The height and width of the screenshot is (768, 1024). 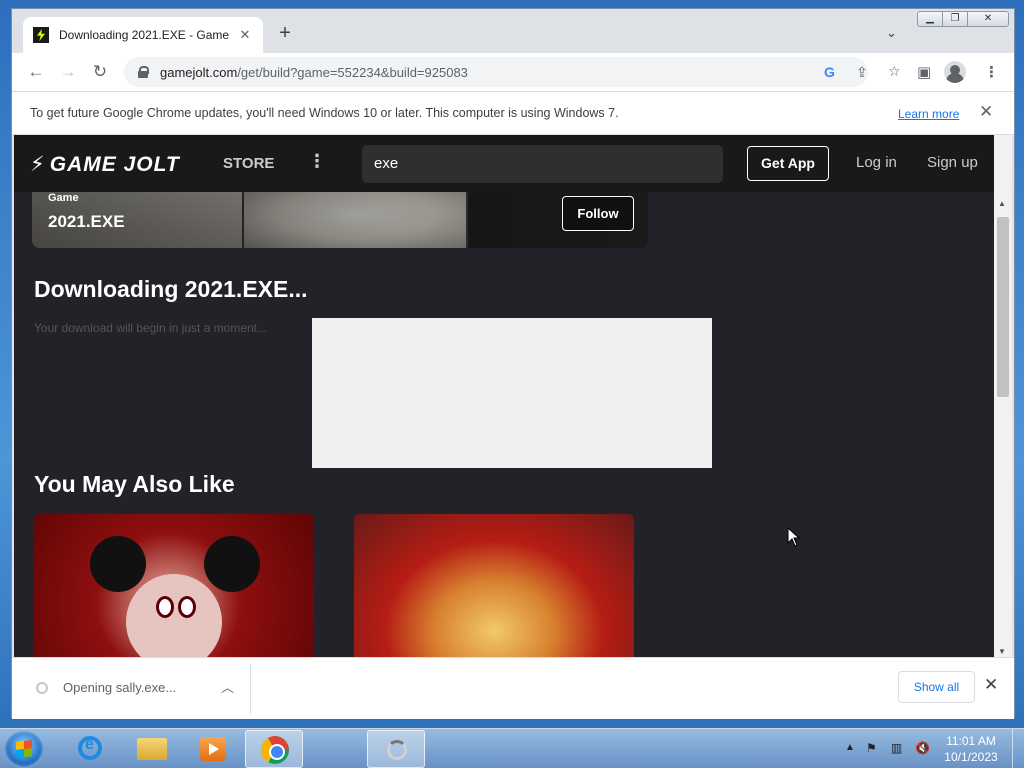 What do you see at coordinates (891, 33) in the screenshot?
I see `tab-search-chevron-icon: ⌄` at bounding box center [891, 33].